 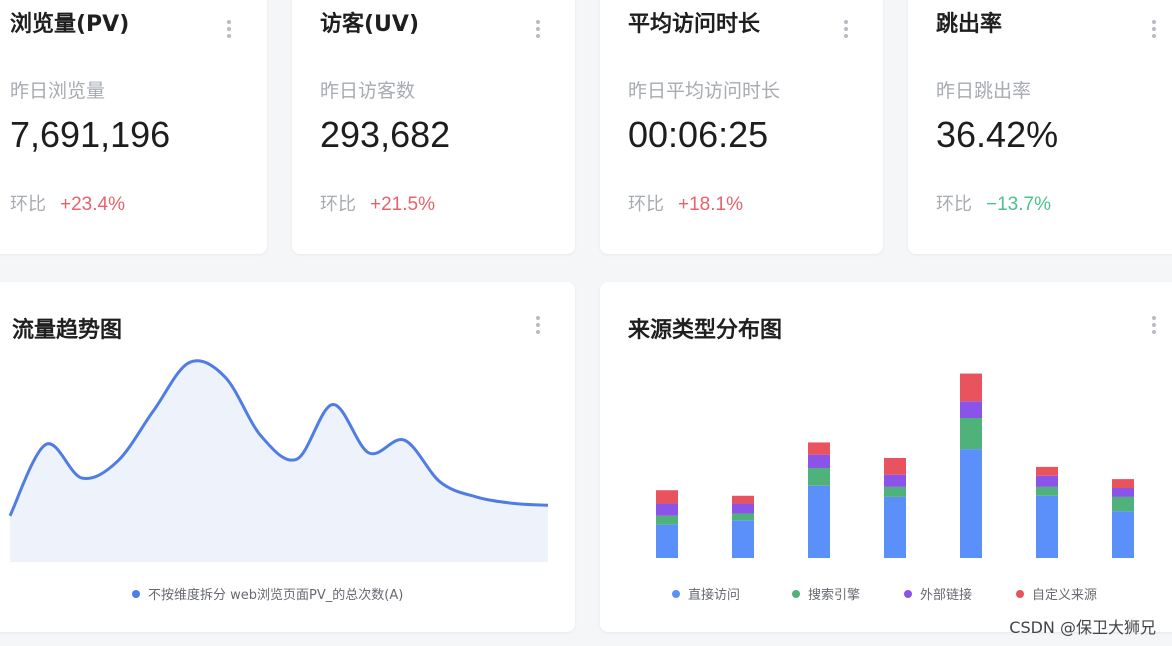 What do you see at coordinates (385, 134) in the screenshot?
I see `kpi-value: 293,682` at bounding box center [385, 134].